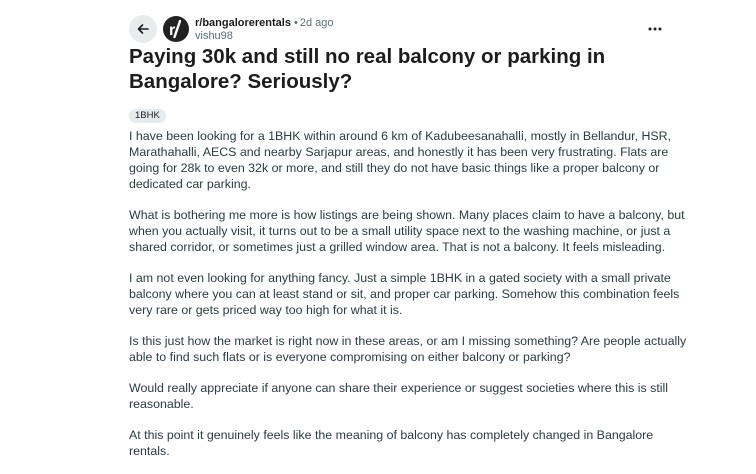 This screenshot has width=756, height=474. Describe the element at coordinates (316, 23) in the screenshot. I see `post-time: 2d ago` at that location.